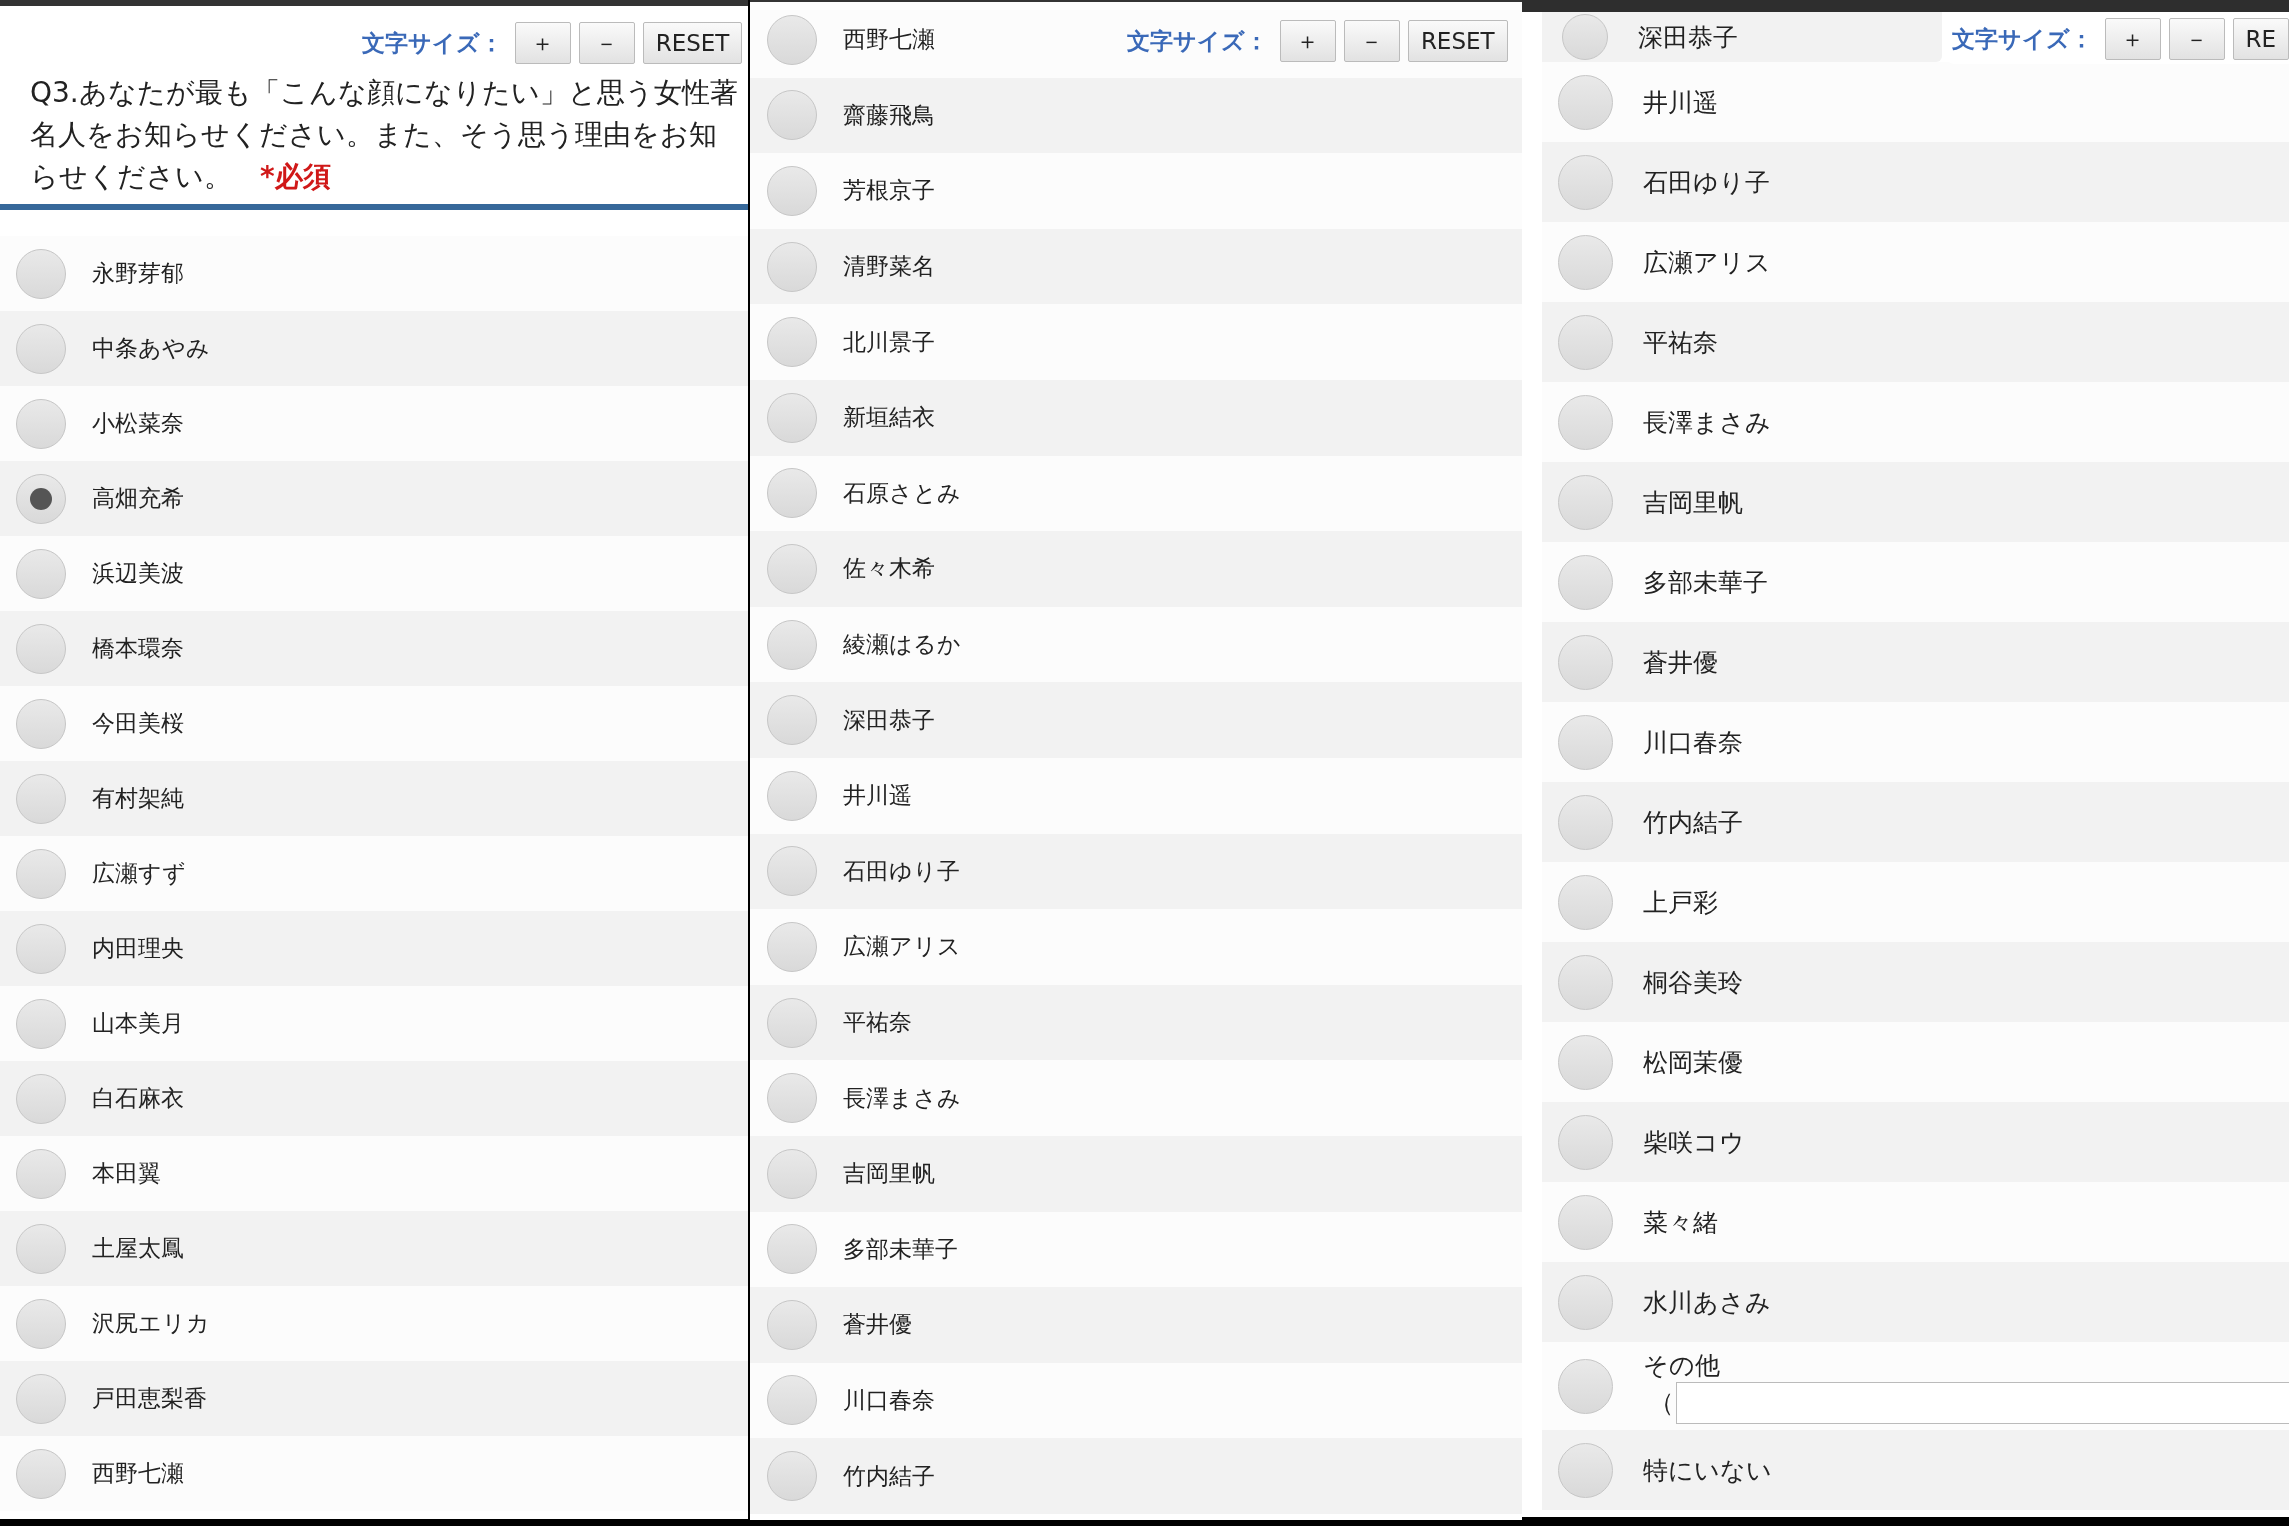  Describe the element at coordinates (138, 648) in the screenshot. I see `option-label: 橋本環奈` at that location.